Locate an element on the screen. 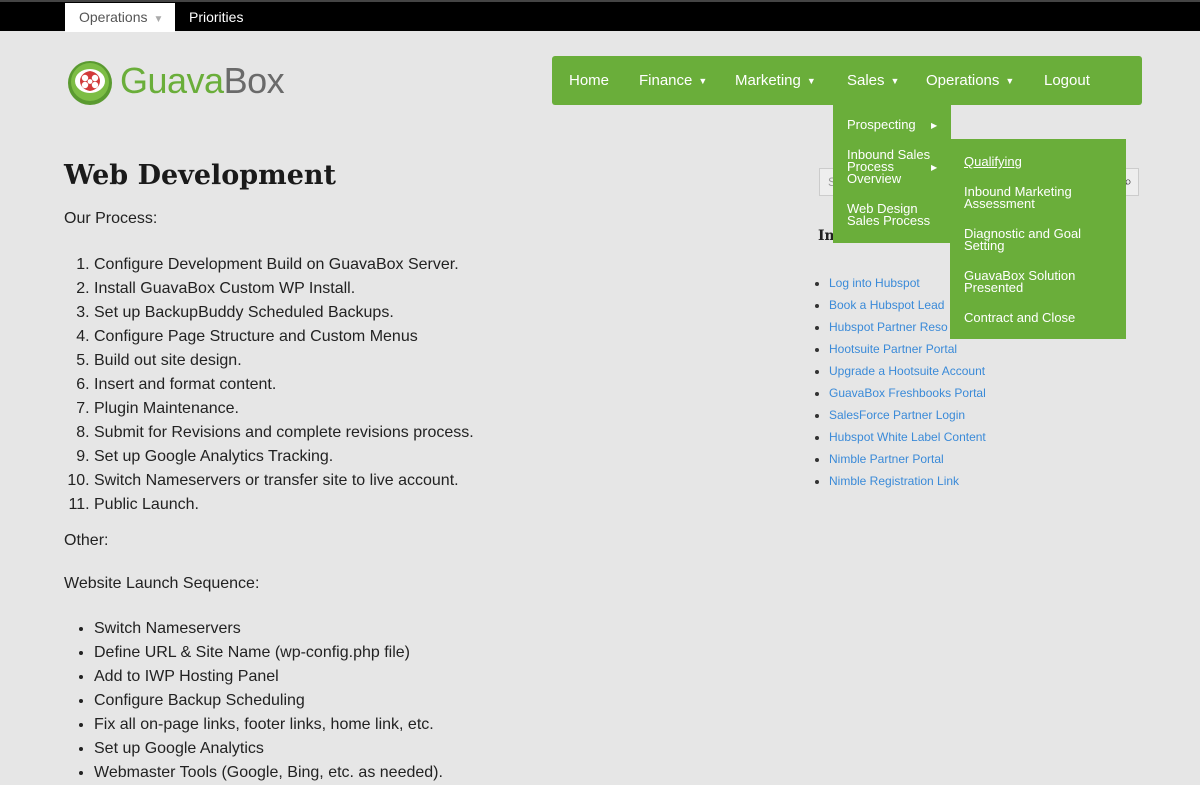  nav-operations: Operations ▼ is located at coordinates (970, 80).